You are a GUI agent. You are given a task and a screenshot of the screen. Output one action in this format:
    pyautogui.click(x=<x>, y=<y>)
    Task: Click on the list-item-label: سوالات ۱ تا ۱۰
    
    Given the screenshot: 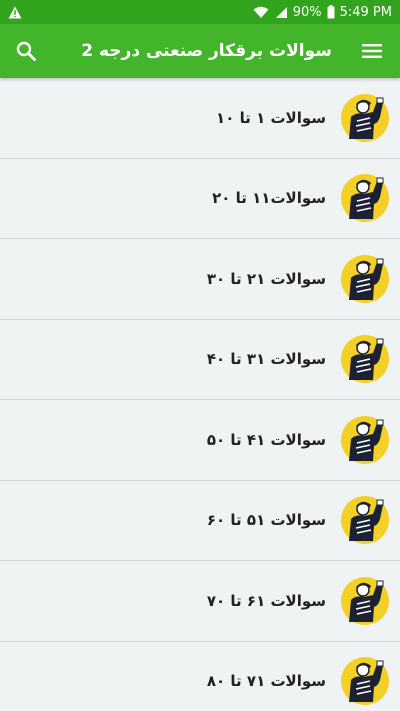 What is the action you would take?
    pyautogui.click(x=271, y=117)
    